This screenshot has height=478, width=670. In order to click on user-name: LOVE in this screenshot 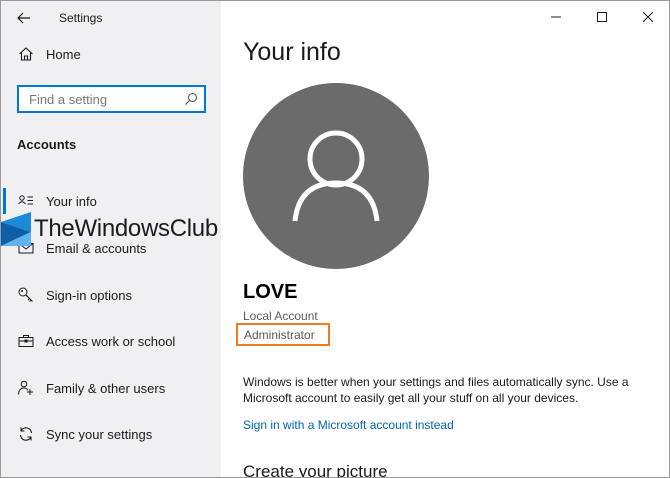, I will do `click(270, 292)`.